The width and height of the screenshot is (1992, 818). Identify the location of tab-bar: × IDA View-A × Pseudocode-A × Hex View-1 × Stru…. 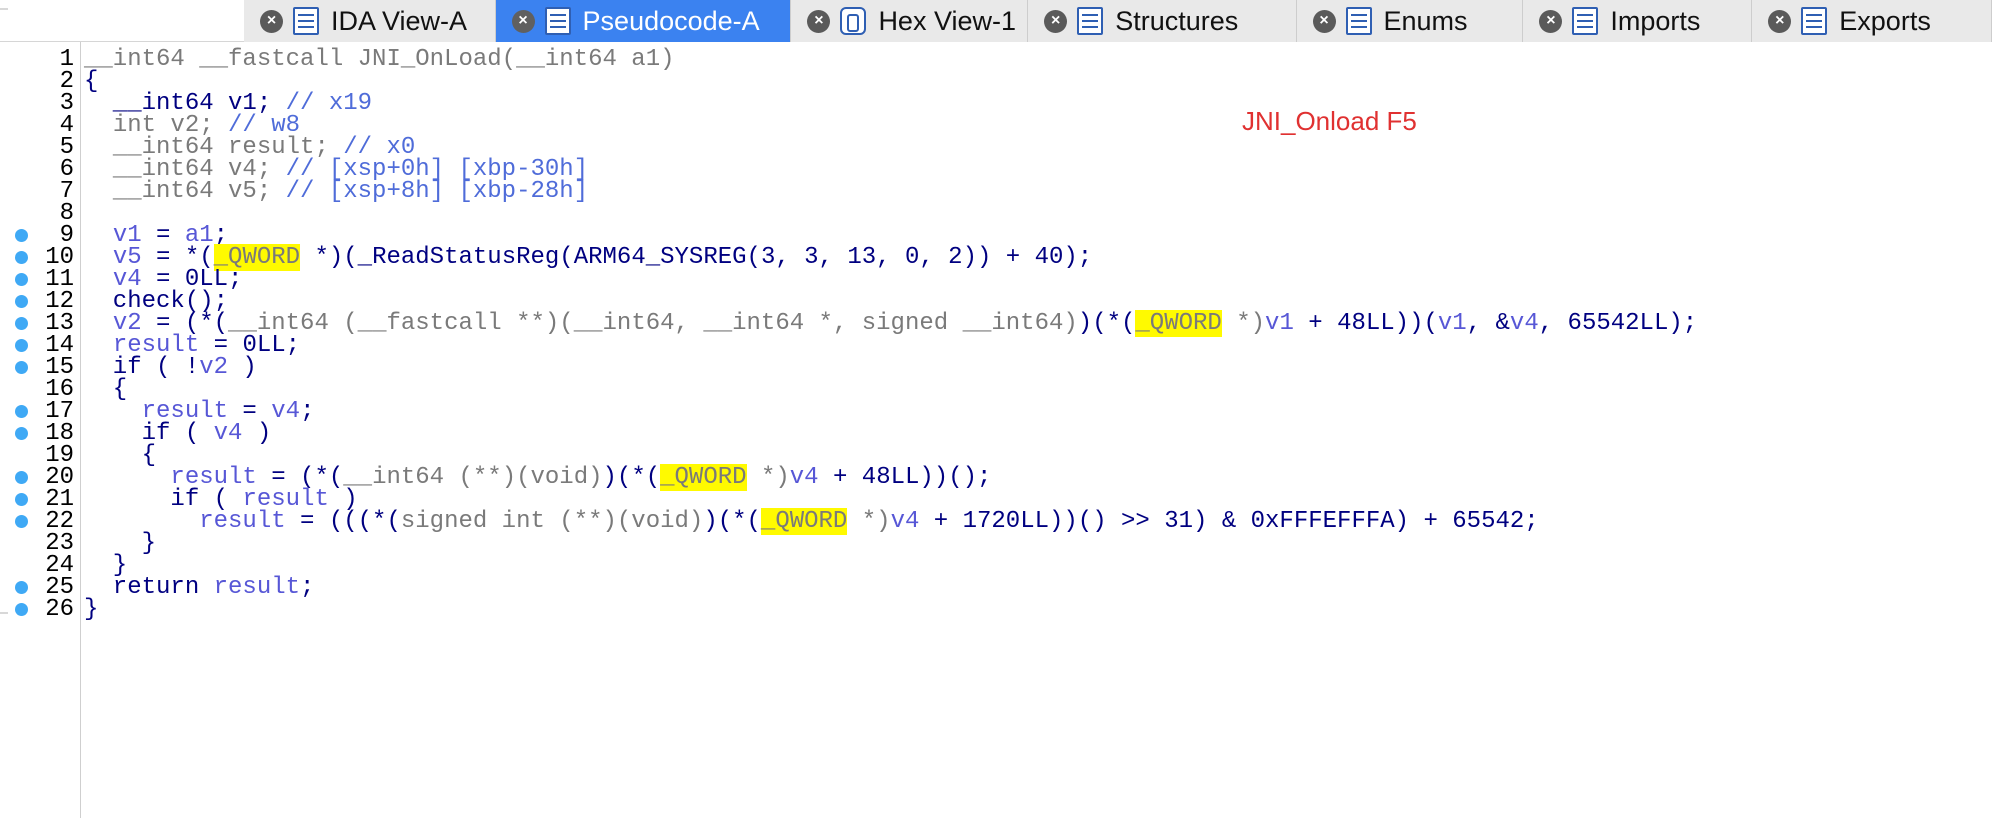
(996, 21).